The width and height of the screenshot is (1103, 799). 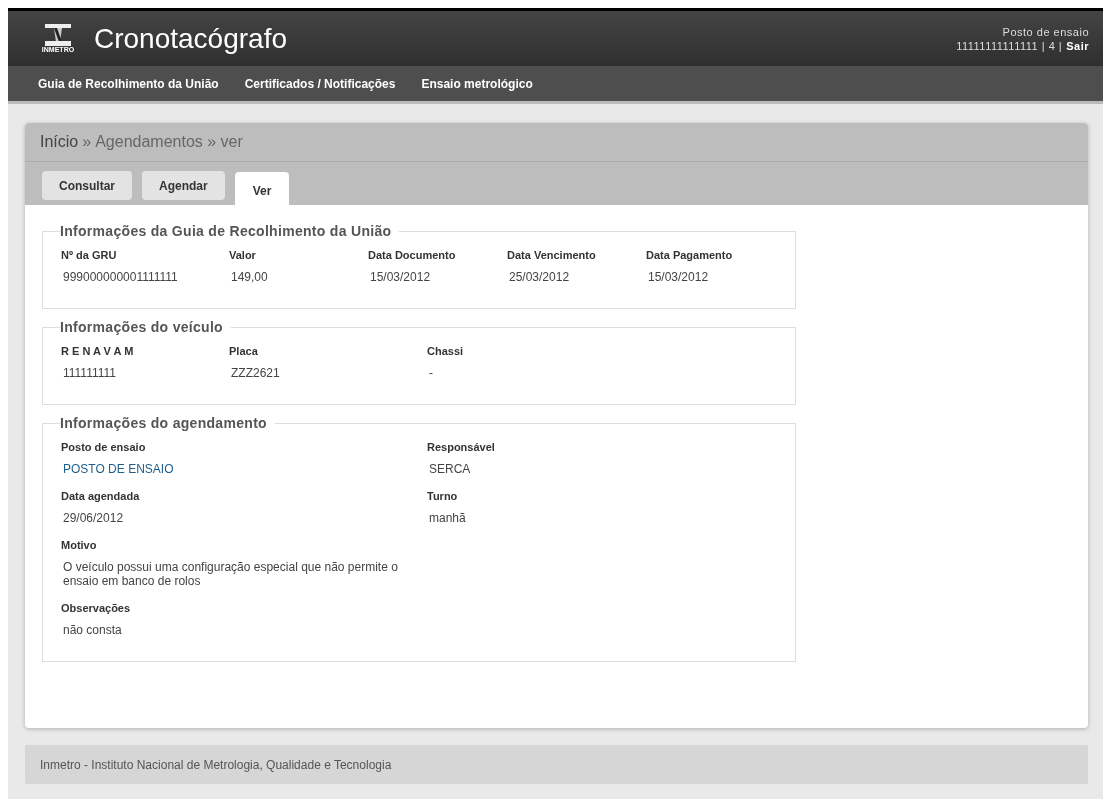 I want to click on field-label: Observações, so click(x=96, y=608).